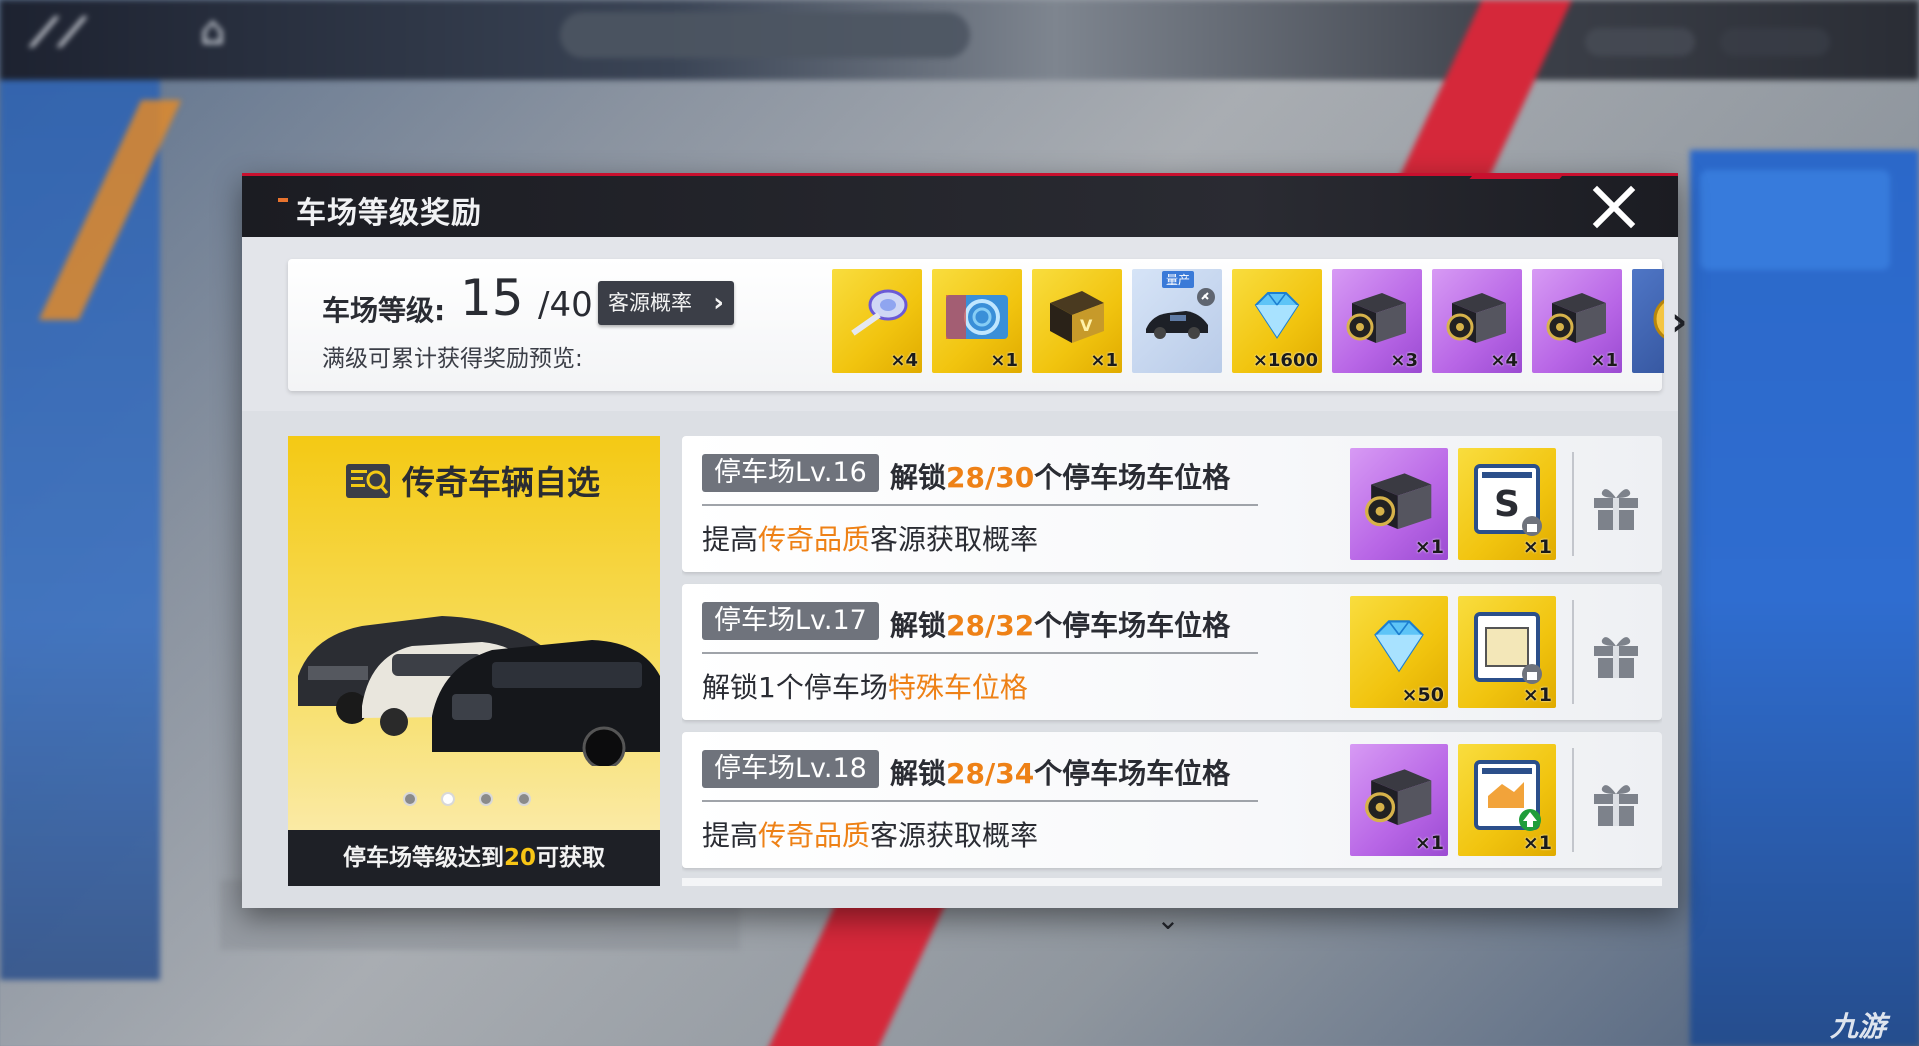 This screenshot has width=1919, height=1046. I want to click on tier-description: 解锁1个停车场特殊车位格, so click(865, 686).